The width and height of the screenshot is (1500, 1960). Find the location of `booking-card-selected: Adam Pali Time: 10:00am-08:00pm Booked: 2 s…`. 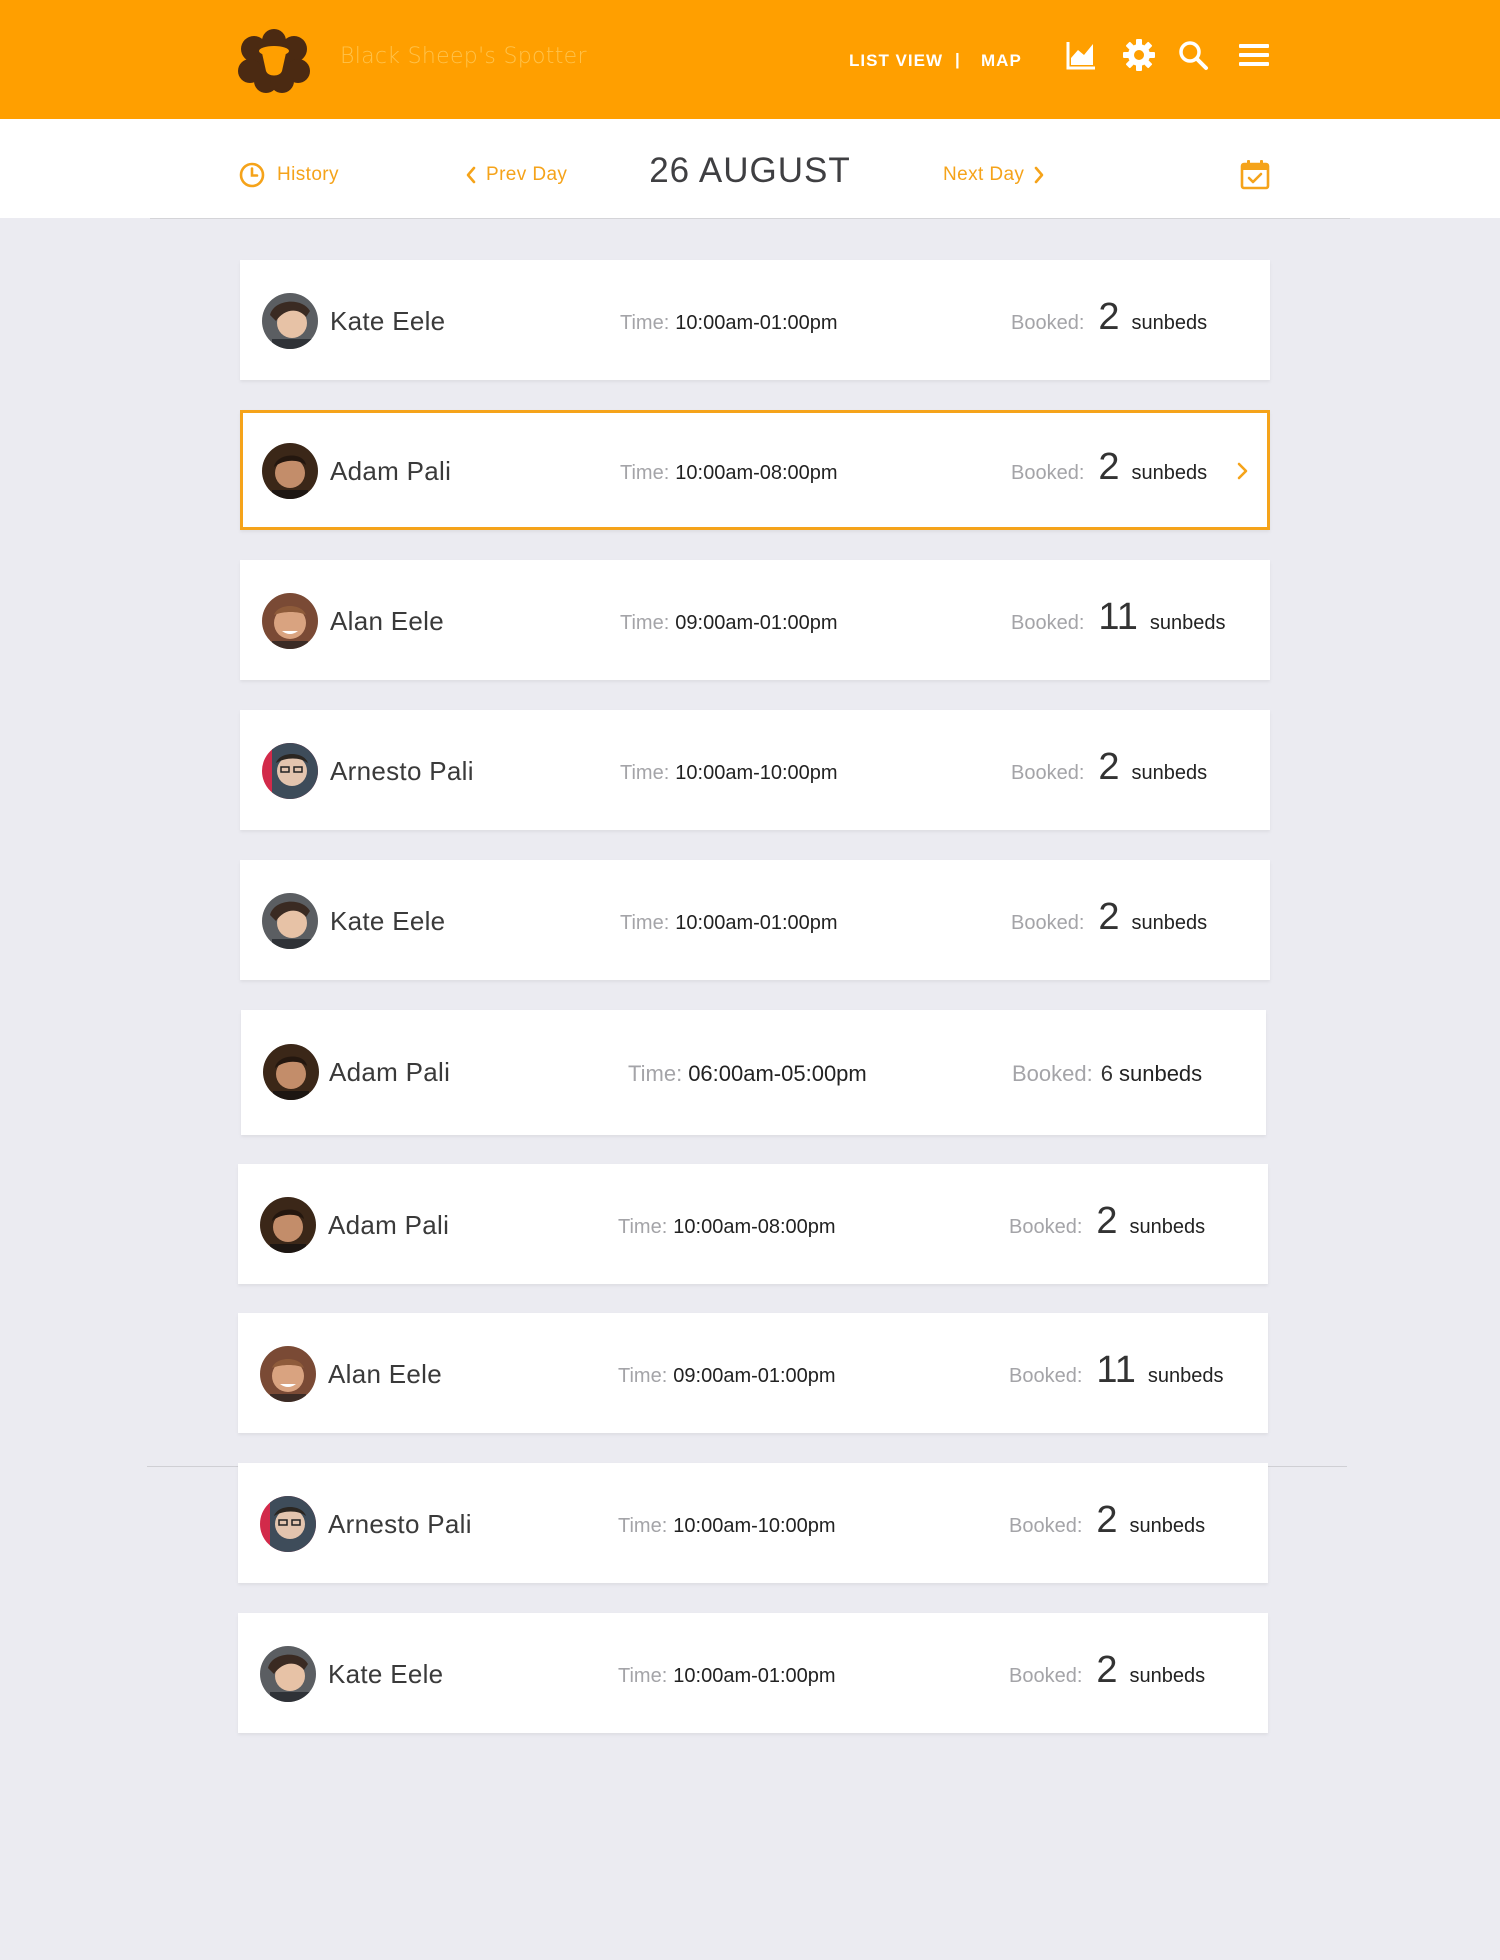

booking-card-selected: Adam Pali Time: 10:00am-08:00pm Booked: 2 s… is located at coordinates (755, 470).